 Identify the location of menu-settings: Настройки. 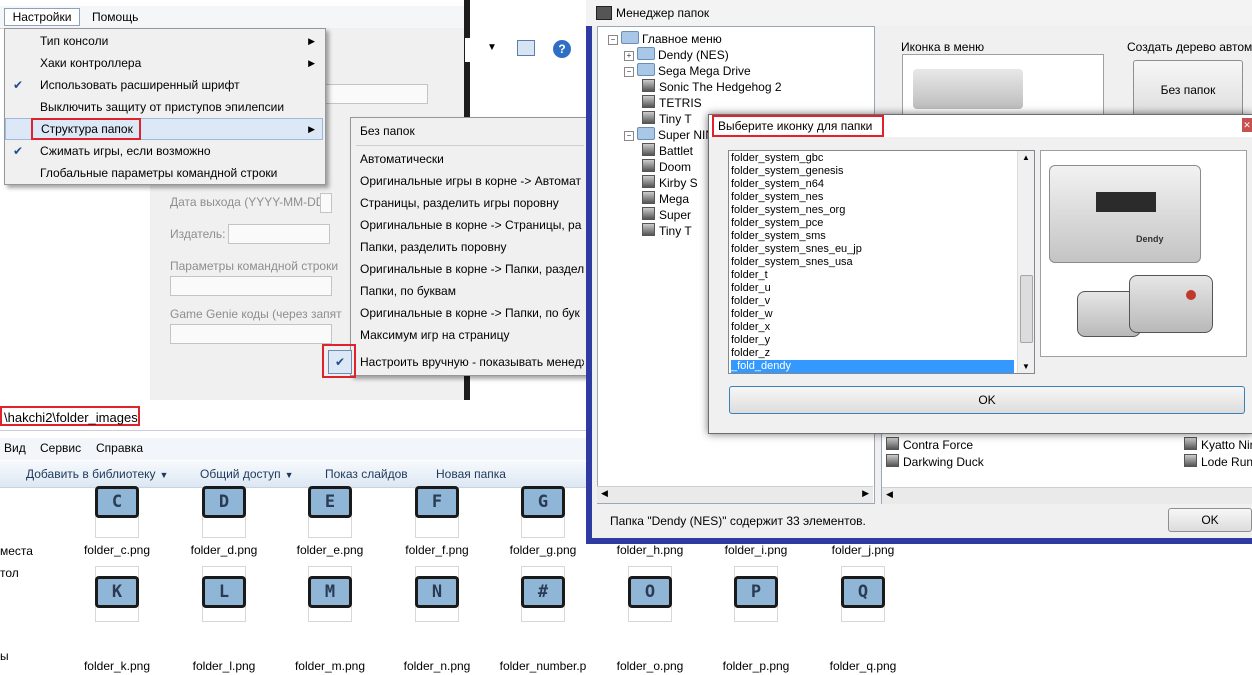
(42, 17).